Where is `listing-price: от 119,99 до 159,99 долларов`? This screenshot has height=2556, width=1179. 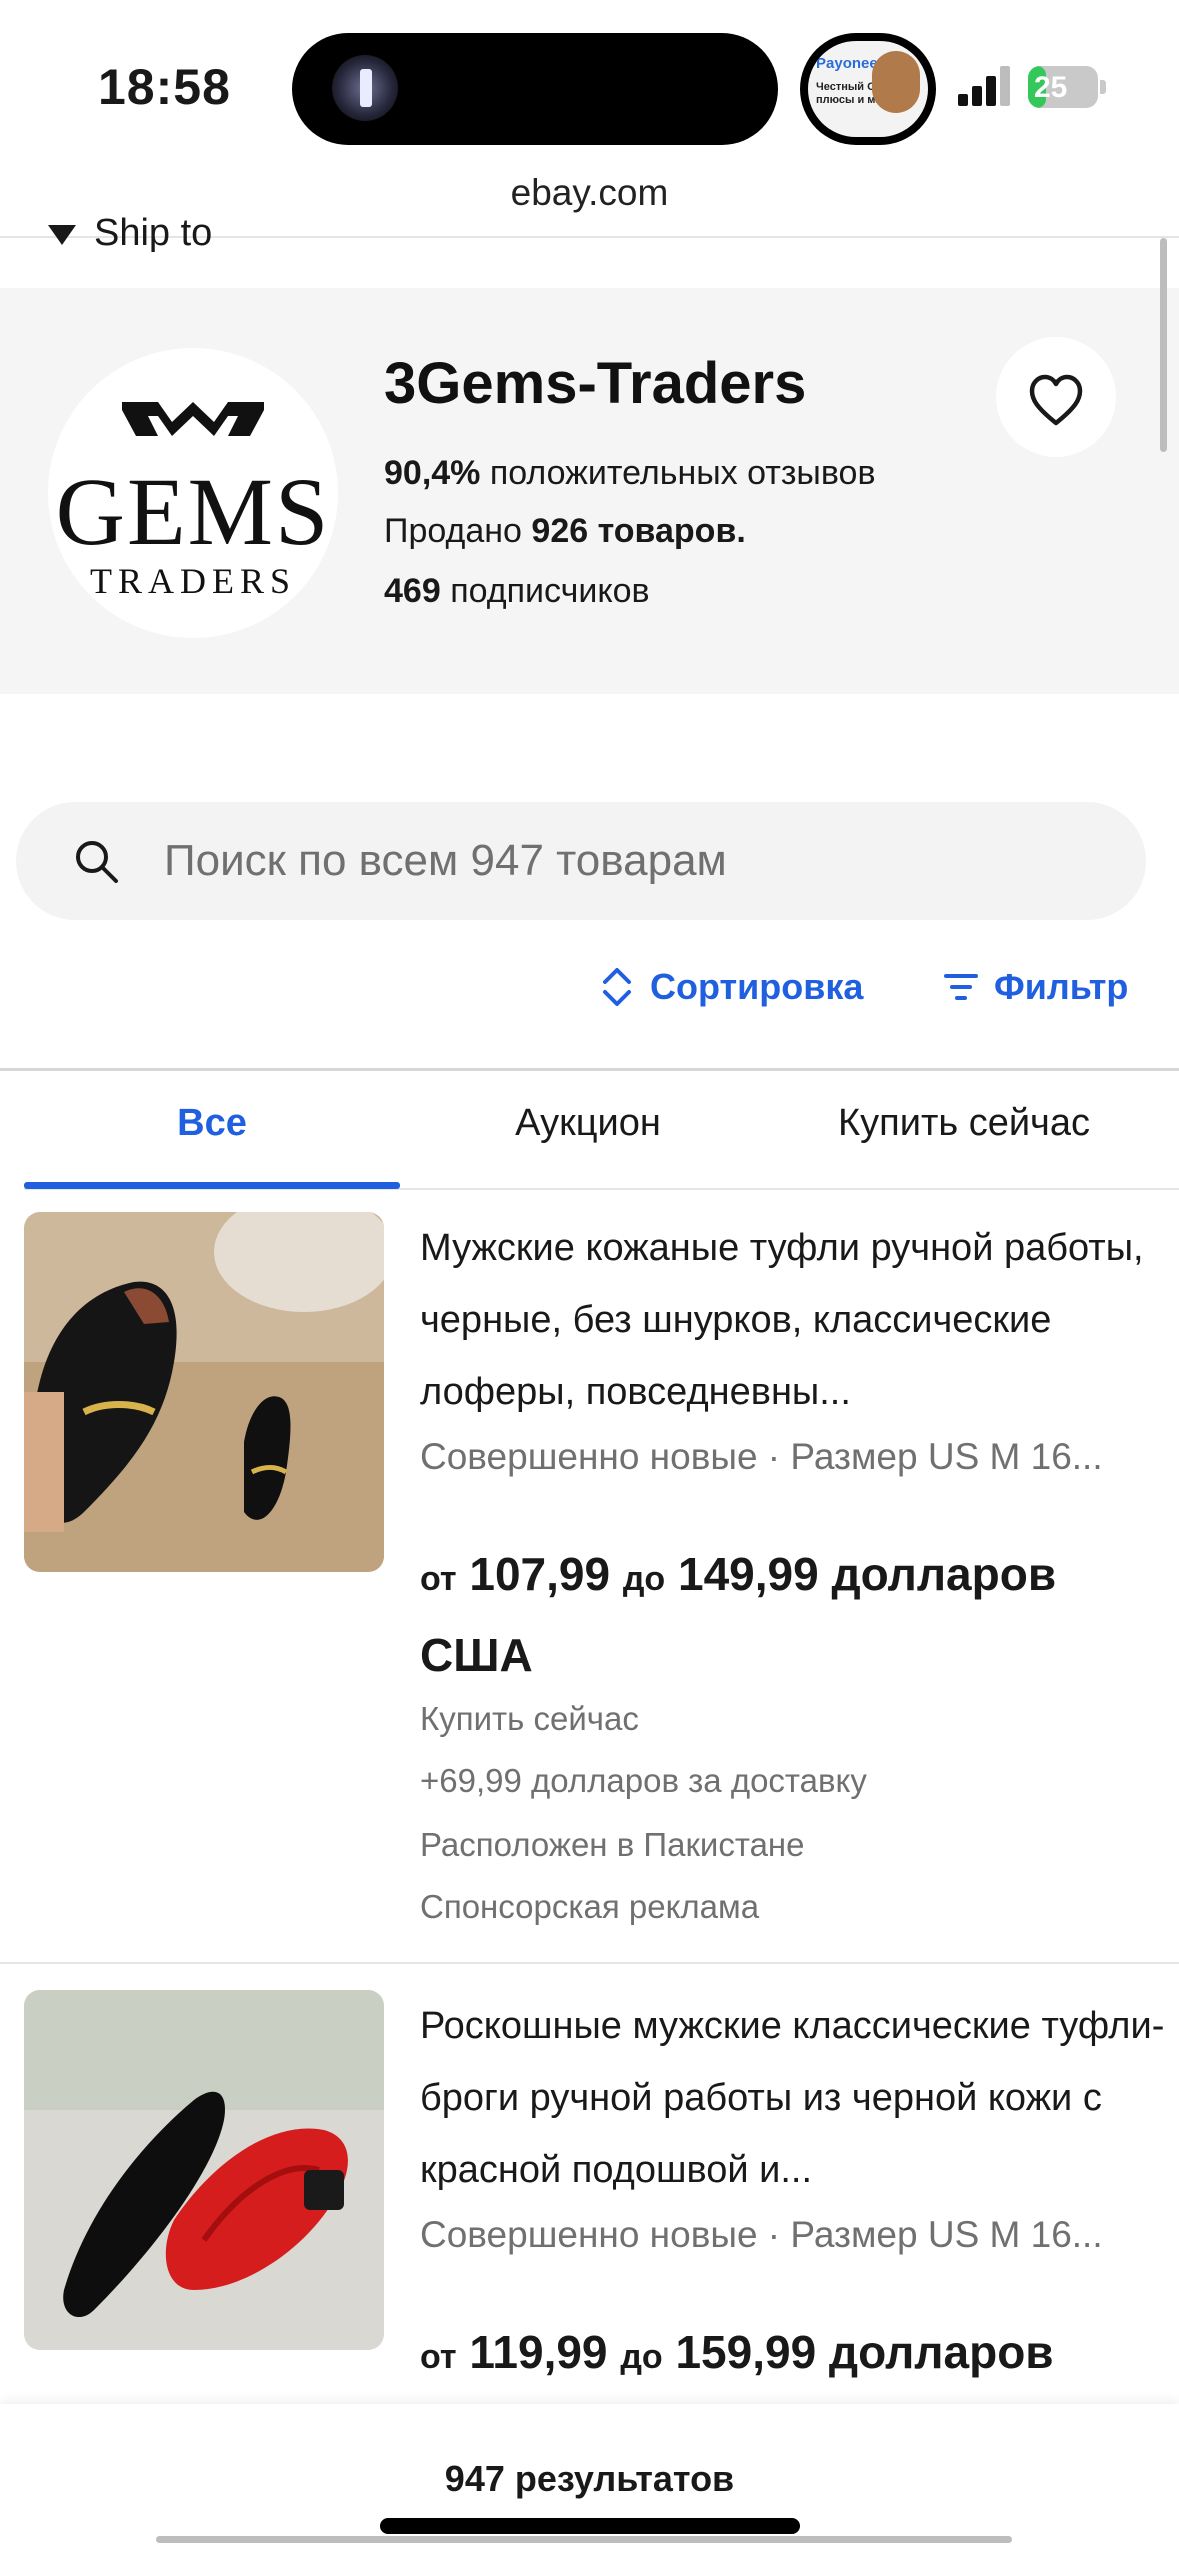 listing-price: от 119,99 до 159,99 долларов is located at coordinates (790, 2354).